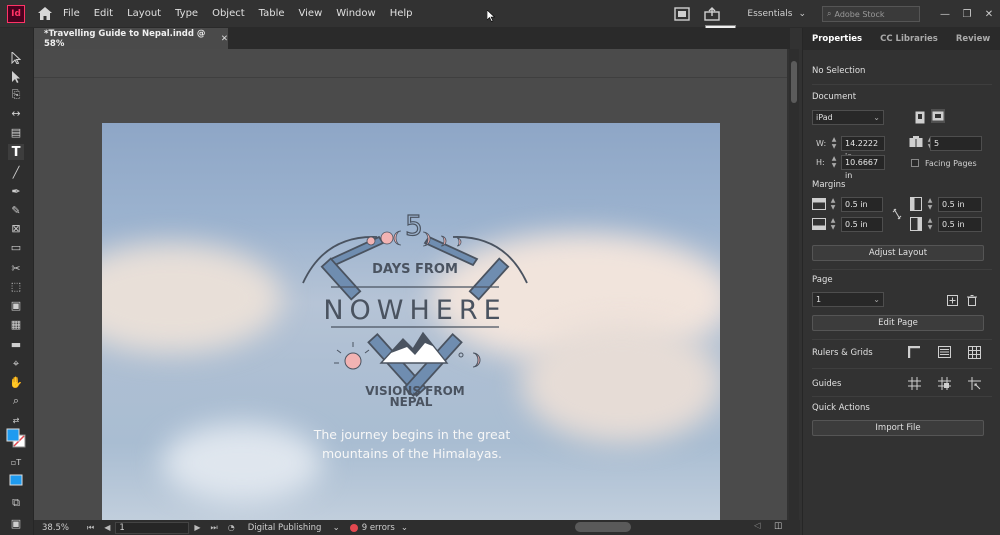  I want to click on hand-tool-icon: ✋, so click(16, 382).